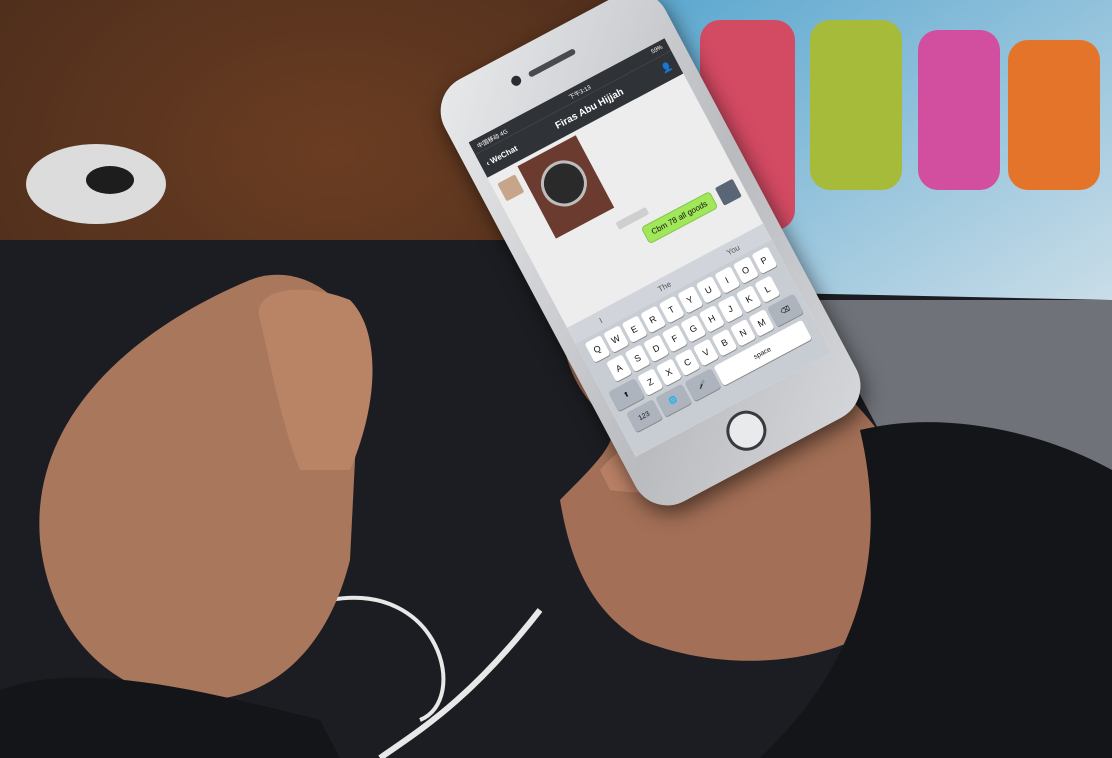 The image size is (1112, 758). Describe the element at coordinates (657, 50) in the screenshot. I see `battery-label: 59%` at that location.